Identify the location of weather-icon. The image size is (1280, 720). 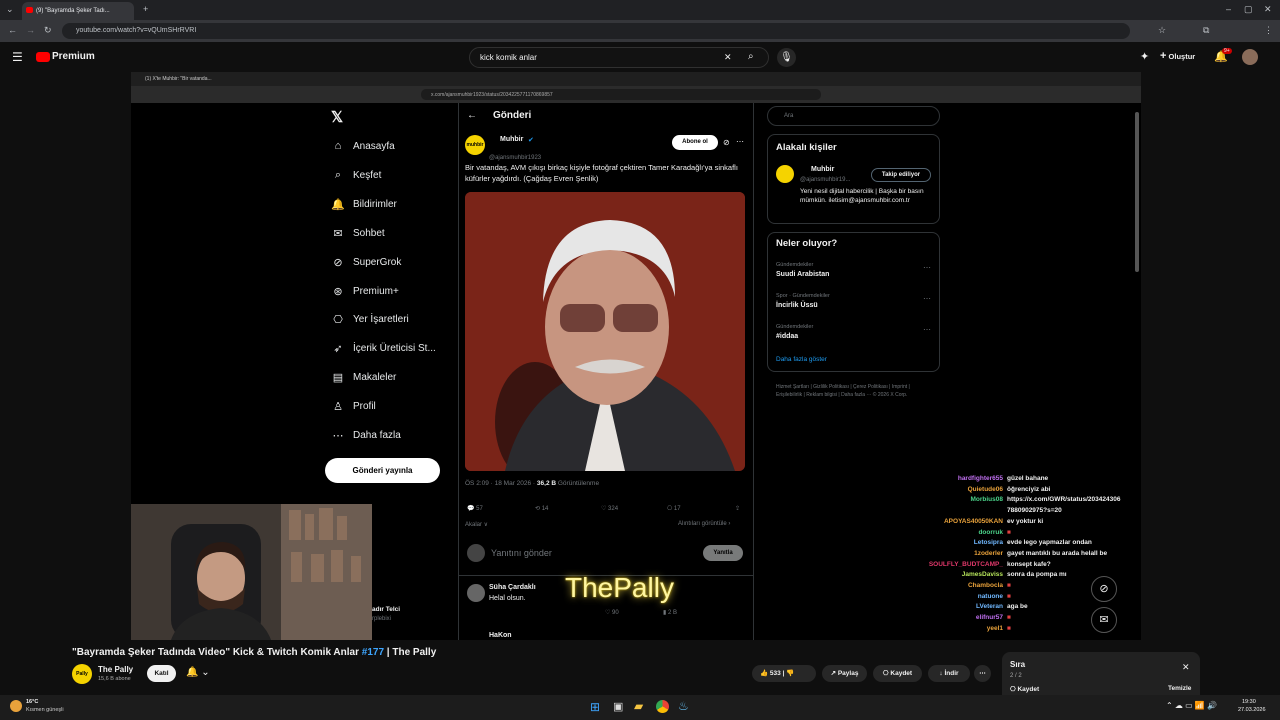
(16, 706).